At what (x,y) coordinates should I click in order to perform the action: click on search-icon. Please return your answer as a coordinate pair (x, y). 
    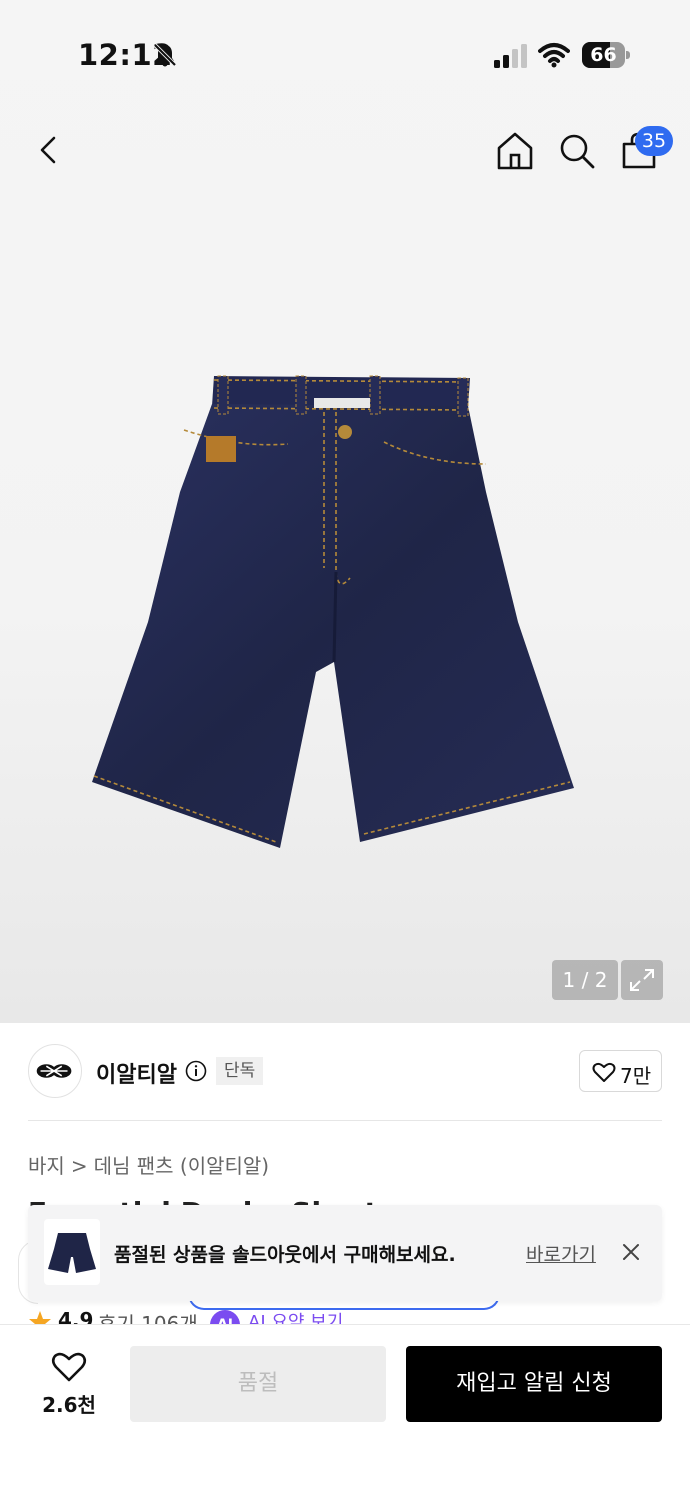
    Looking at the image, I should click on (577, 151).